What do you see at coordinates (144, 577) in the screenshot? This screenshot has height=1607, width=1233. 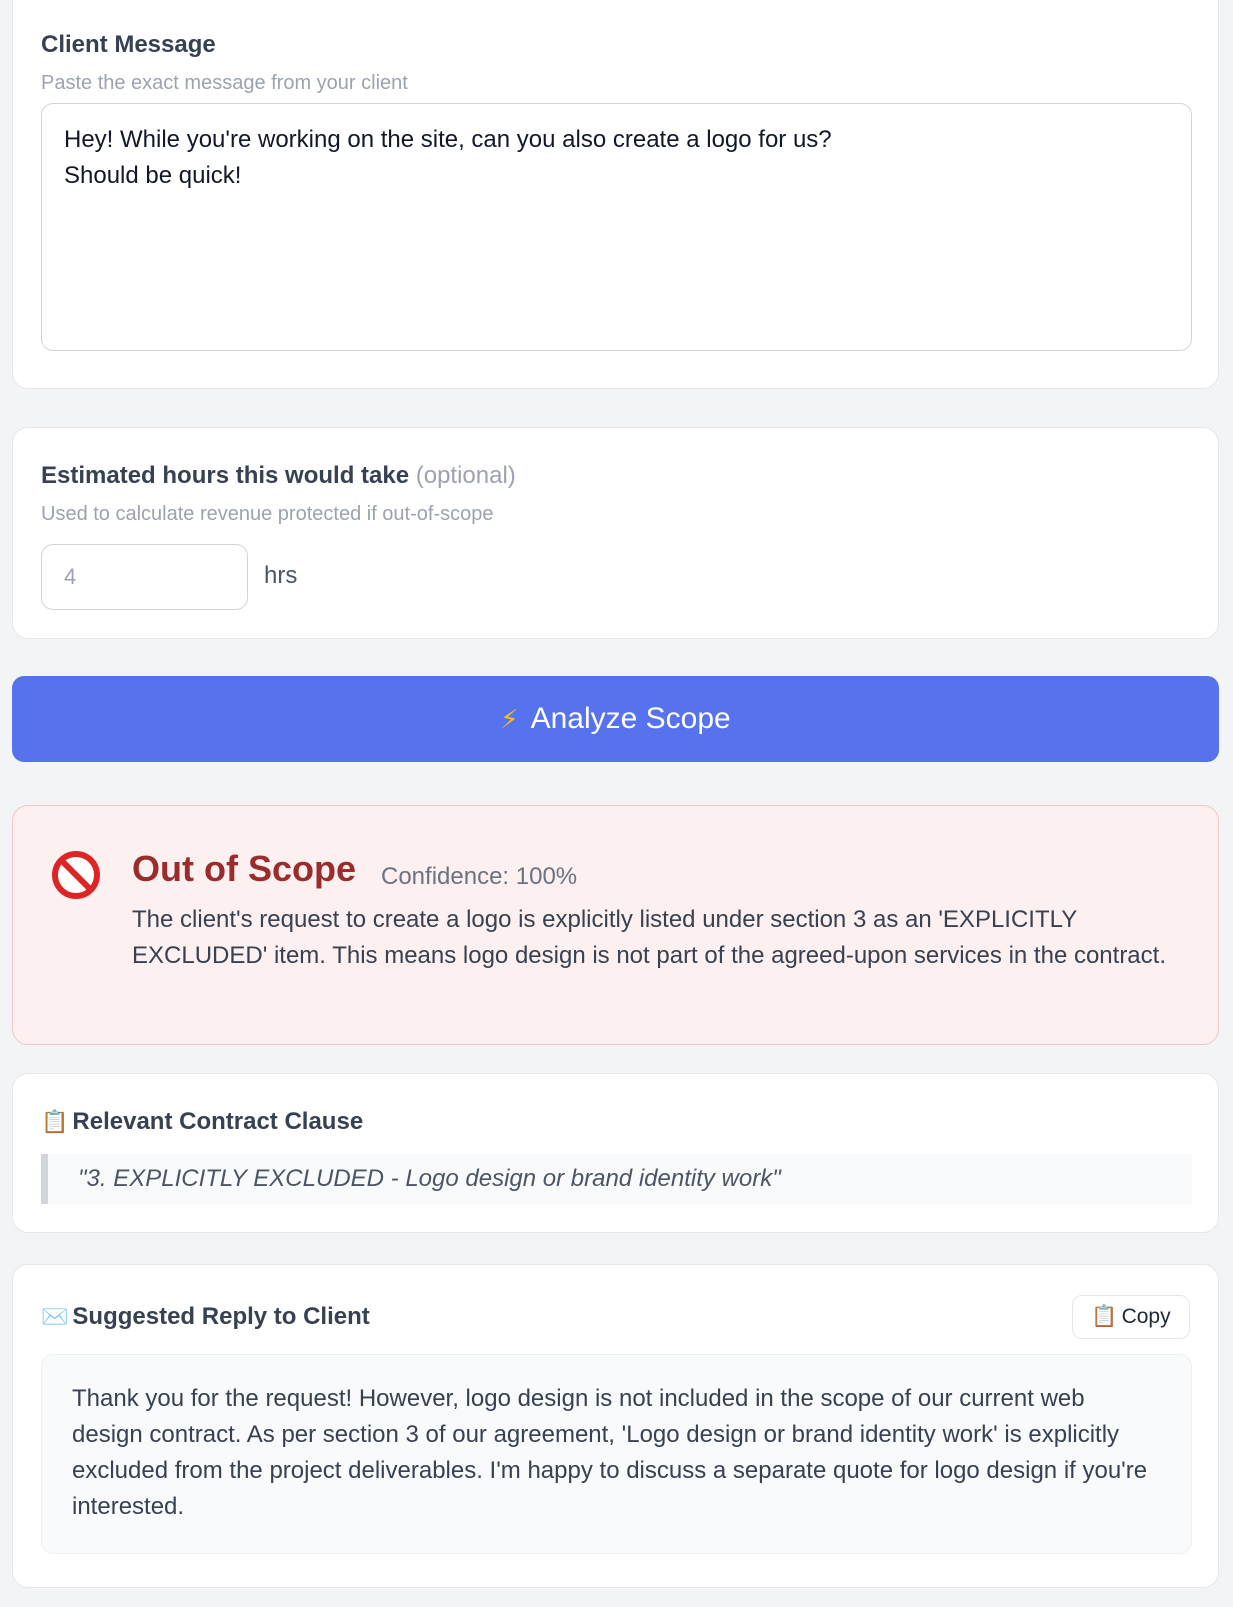 I see `hours-input: 4` at bounding box center [144, 577].